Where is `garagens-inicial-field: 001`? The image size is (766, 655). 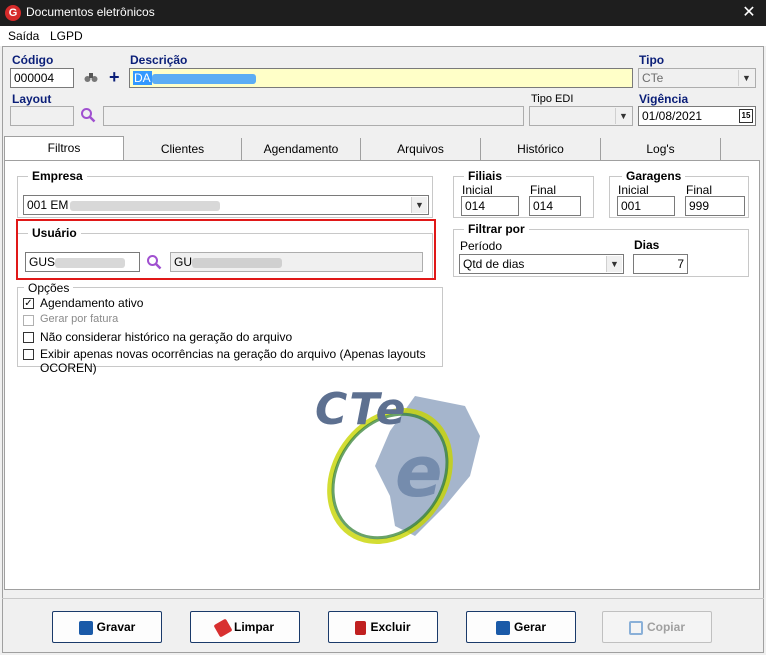 garagens-inicial-field: 001 is located at coordinates (646, 206).